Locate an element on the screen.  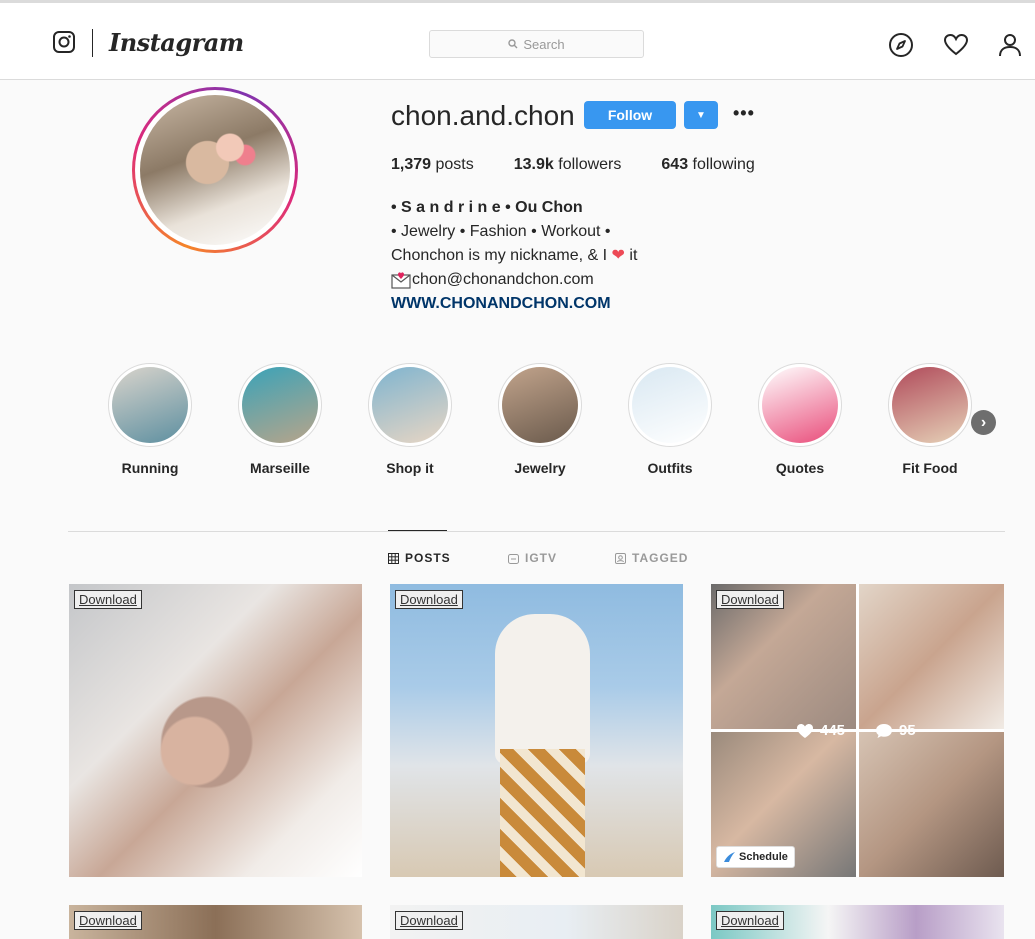
instagram-camera-icon is located at coordinates (64, 42).